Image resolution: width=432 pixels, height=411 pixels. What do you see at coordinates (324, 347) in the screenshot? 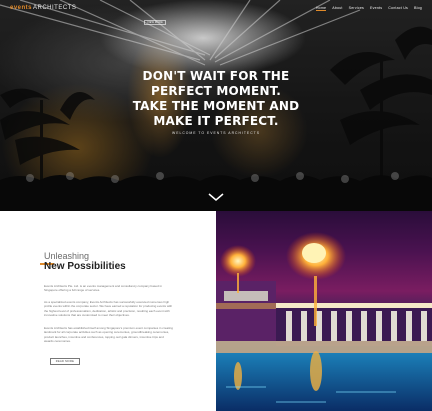
I see `pool-deck` at bounding box center [324, 347].